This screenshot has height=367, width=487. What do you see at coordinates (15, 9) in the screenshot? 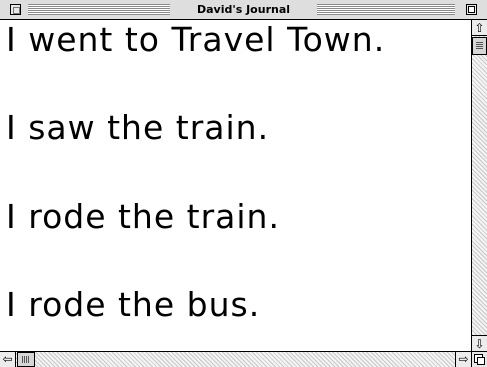
I see `close-box-icon` at bounding box center [15, 9].